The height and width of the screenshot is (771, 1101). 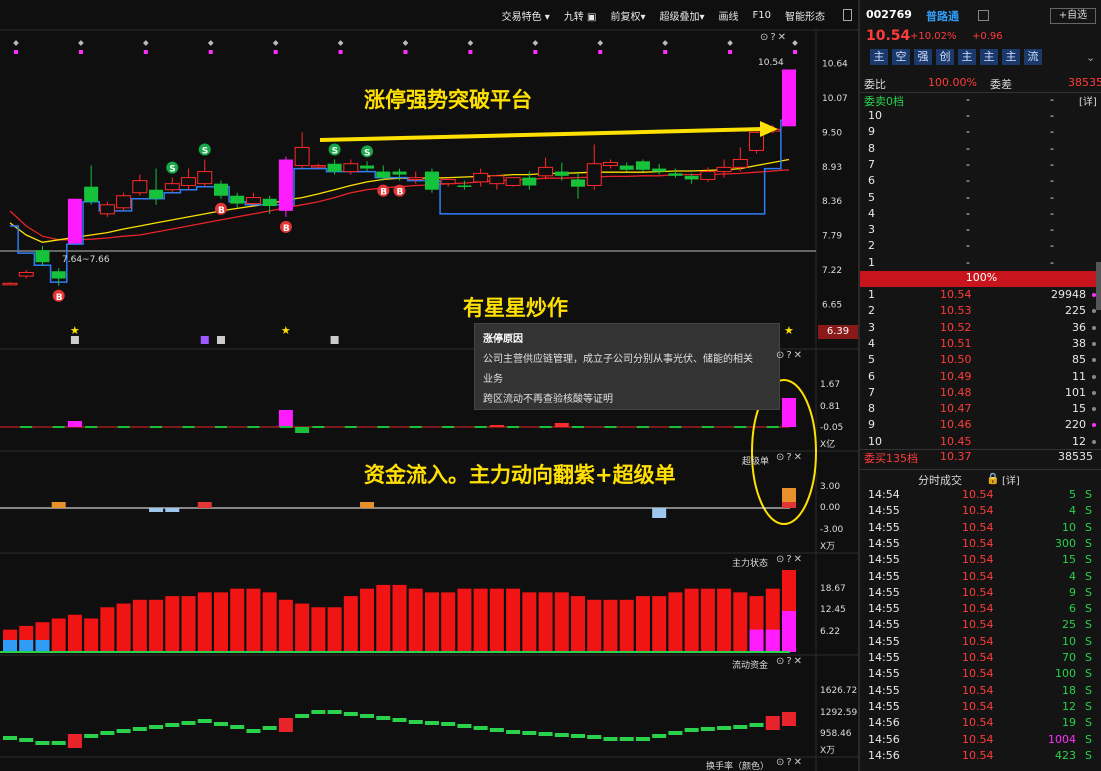 What do you see at coordinates (993, 478) in the screenshot?
I see `lock-icon: 🔒` at bounding box center [993, 478].